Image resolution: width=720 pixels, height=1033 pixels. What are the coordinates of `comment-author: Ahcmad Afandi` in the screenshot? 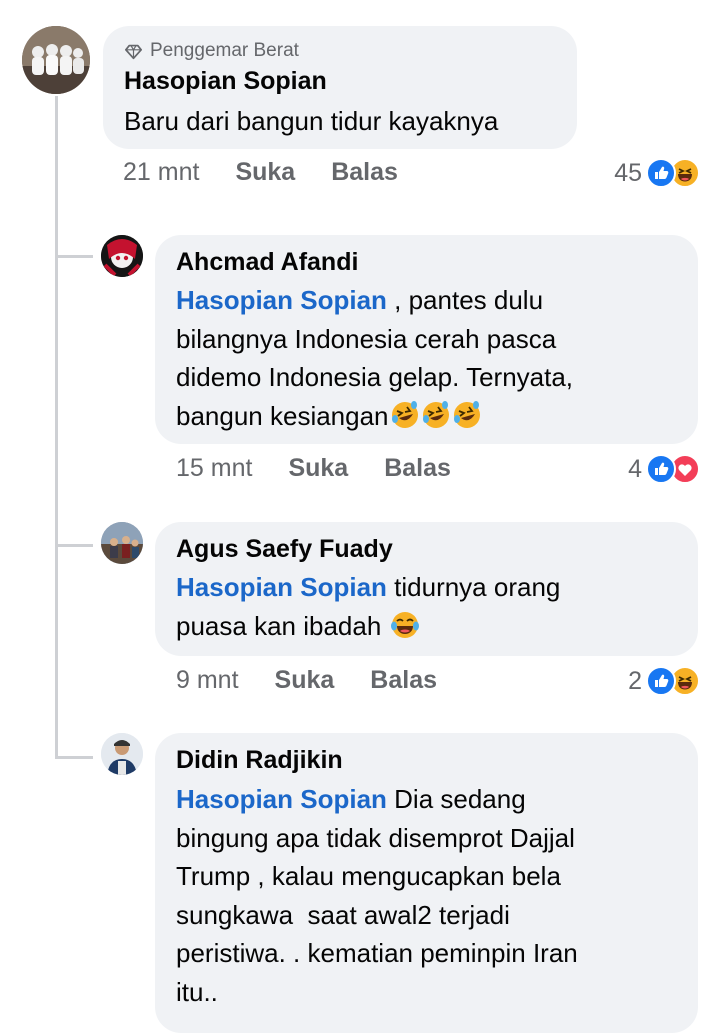 It's located at (267, 262).